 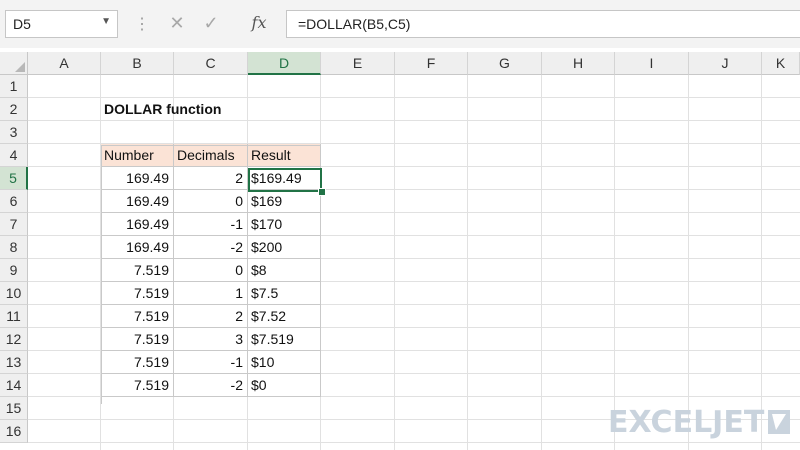 What do you see at coordinates (284, 201) in the screenshot?
I see `result-cell: $169` at bounding box center [284, 201].